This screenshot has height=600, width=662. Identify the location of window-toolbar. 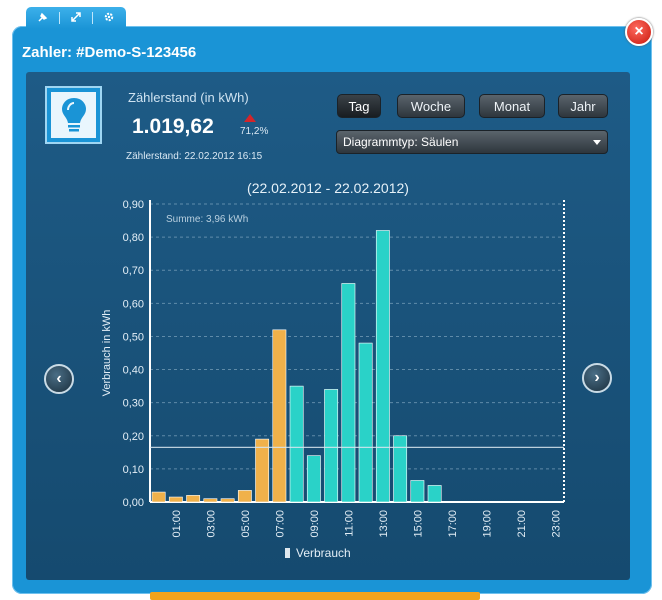
(76, 18).